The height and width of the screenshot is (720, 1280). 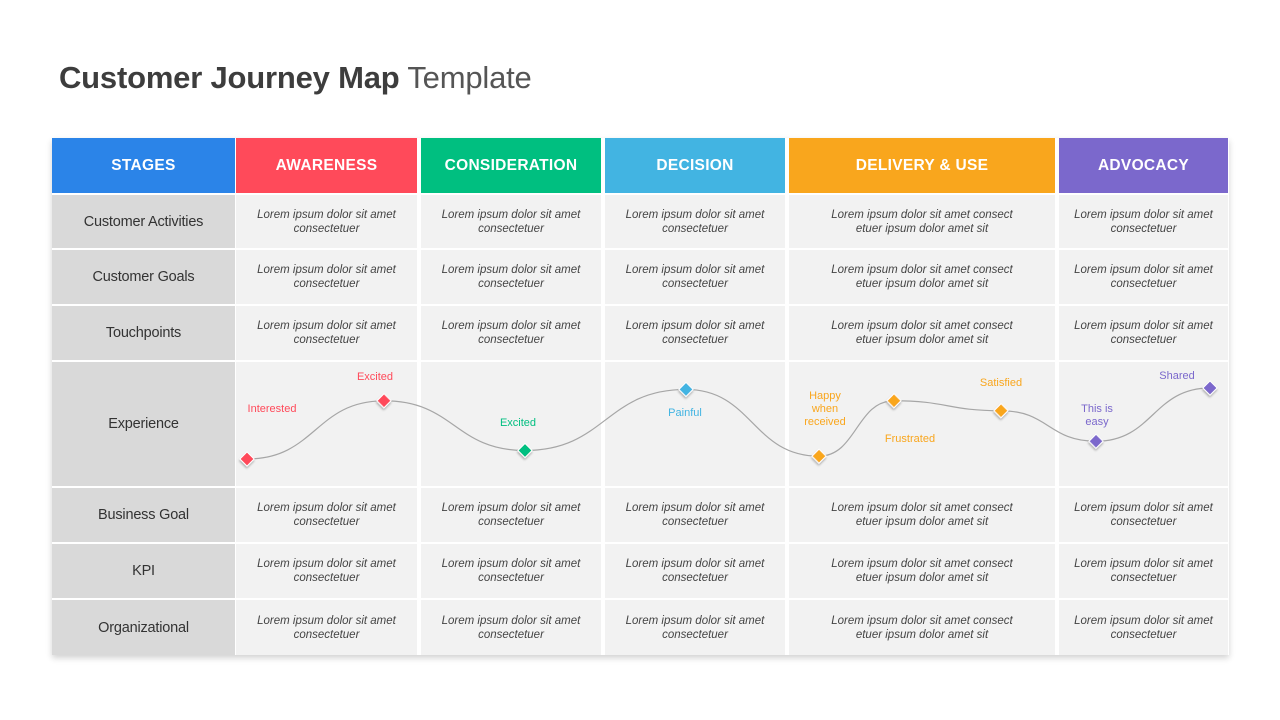 What do you see at coordinates (1097, 416) in the screenshot?
I see `experience-label-this-is-easy: This is easy` at bounding box center [1097, 416].